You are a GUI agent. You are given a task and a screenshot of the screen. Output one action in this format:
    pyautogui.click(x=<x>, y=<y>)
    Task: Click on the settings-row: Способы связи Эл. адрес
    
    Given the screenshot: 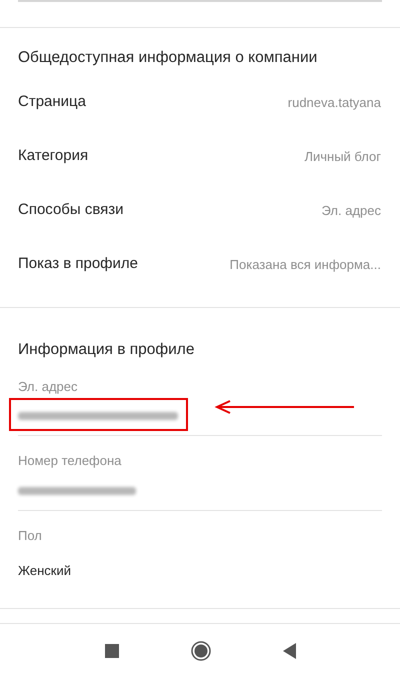 What is the action you would take?
    pyautogui.click(x=200, y=210)
    